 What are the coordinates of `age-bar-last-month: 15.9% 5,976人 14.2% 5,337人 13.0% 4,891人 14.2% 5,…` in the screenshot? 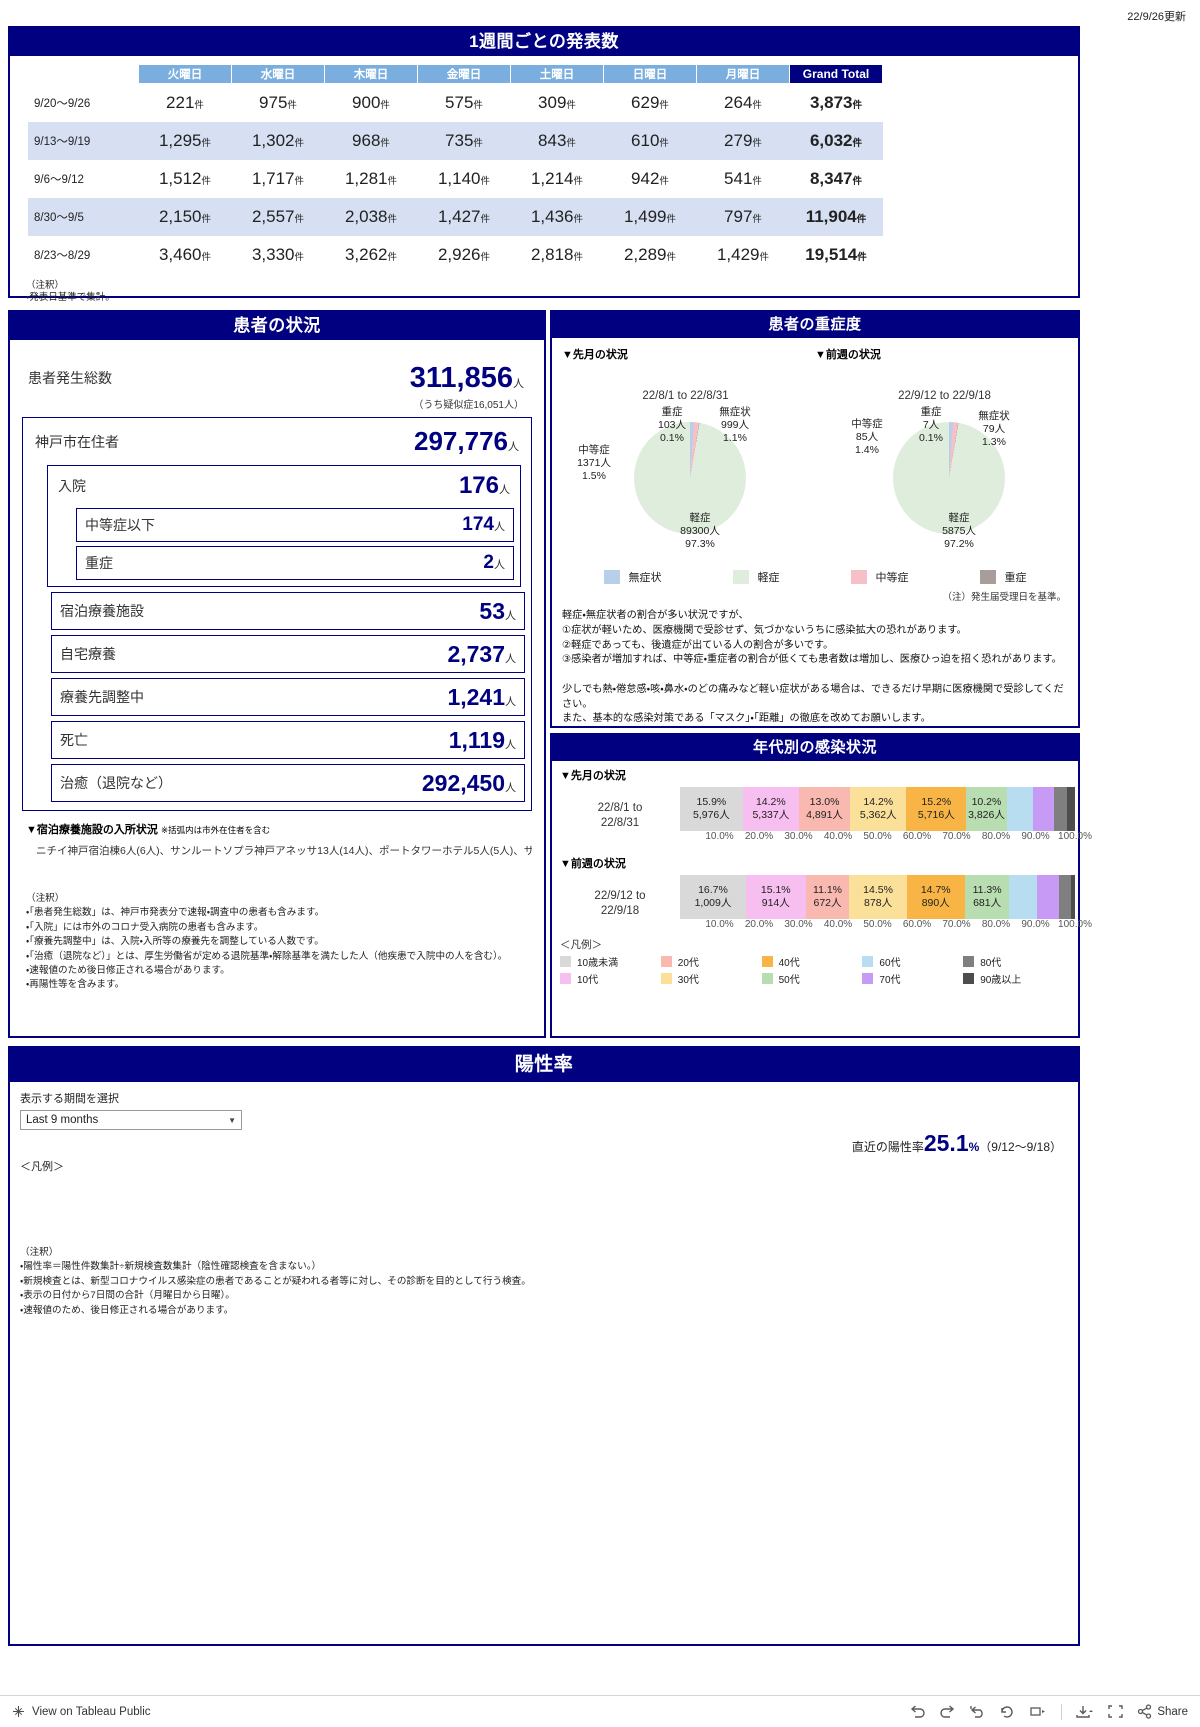 It's located at (877, 809).